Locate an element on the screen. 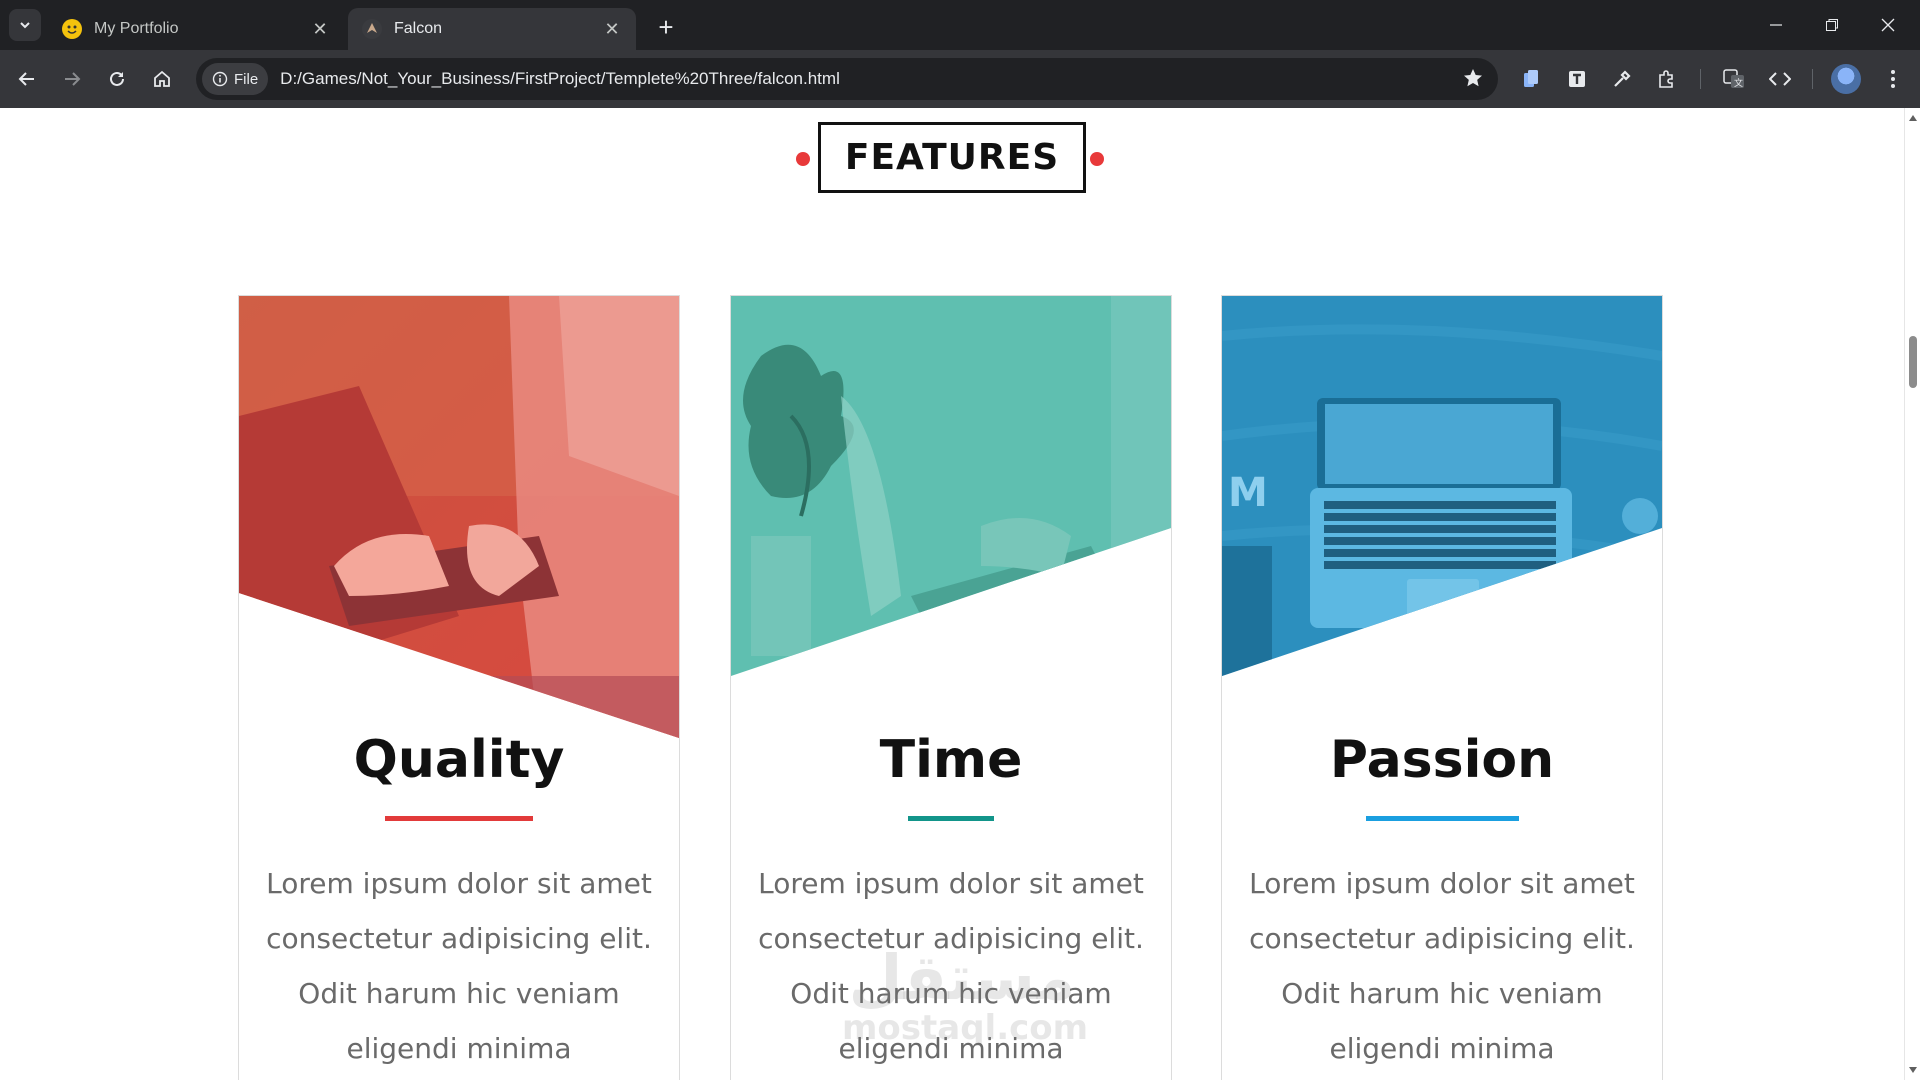 This screenshot has width=1920, height=1080. arrow-left-icon is located at coordinates (26, 79).